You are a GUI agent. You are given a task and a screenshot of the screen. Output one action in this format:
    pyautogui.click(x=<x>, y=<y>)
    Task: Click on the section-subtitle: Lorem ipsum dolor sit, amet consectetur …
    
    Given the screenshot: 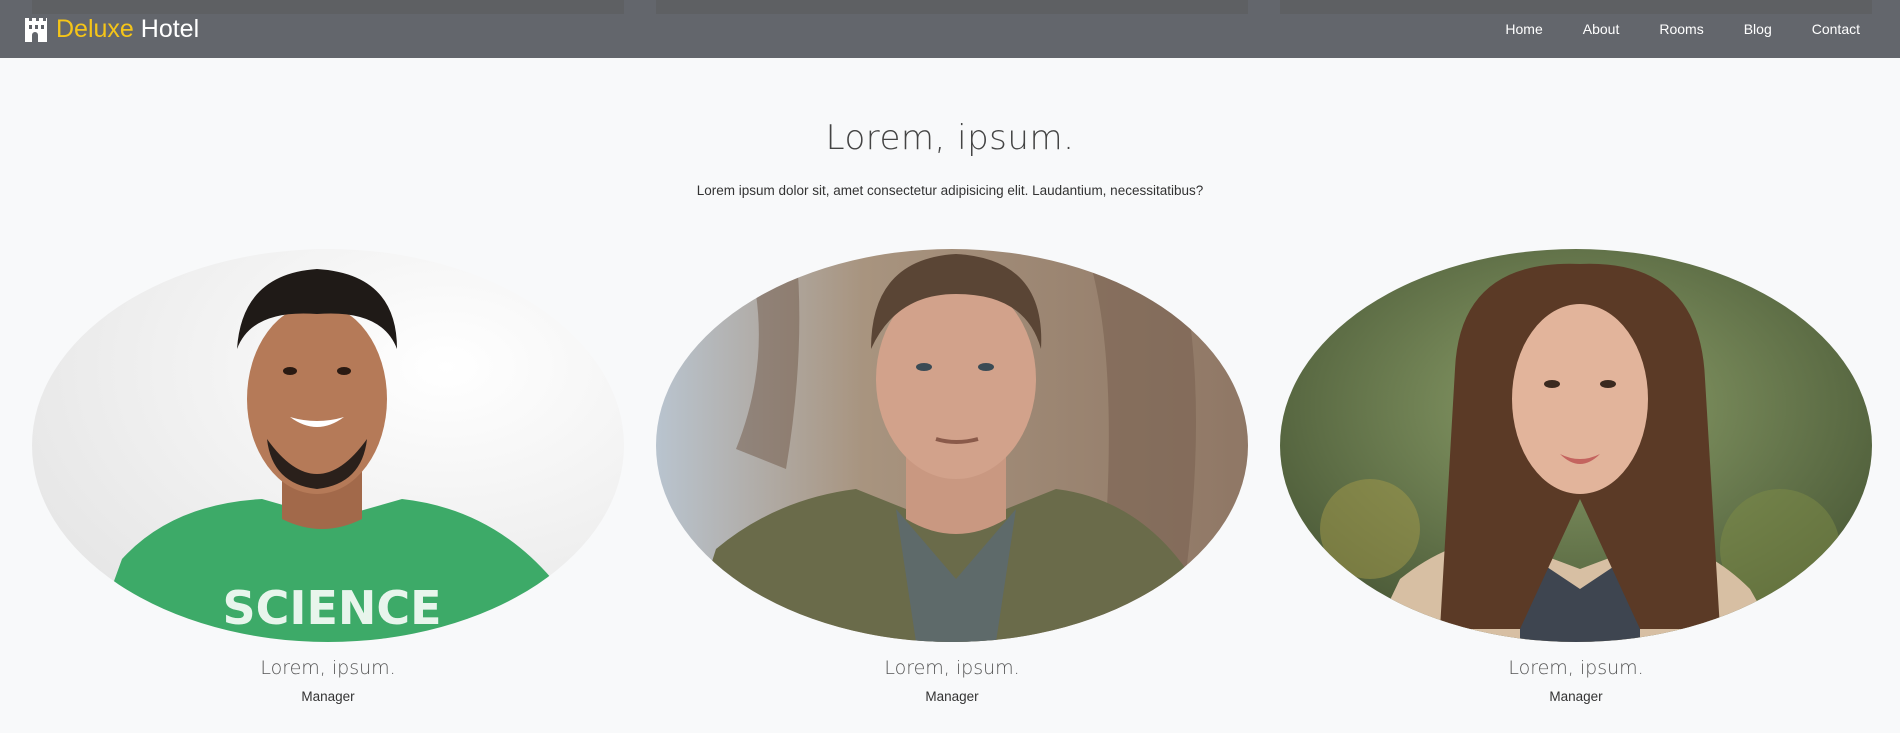 What is the action you would take?
    pyautogui.click(x=950, y=190)
    